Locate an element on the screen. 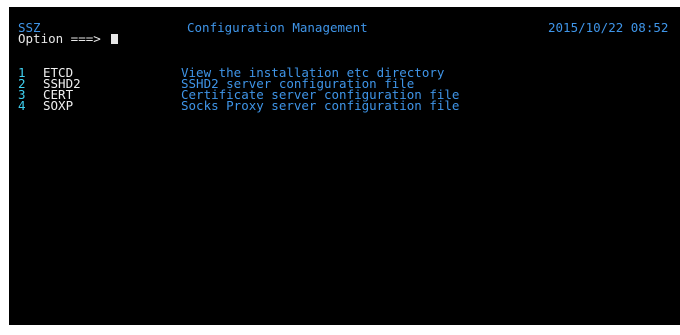 The height and width of the screenshot is (335, 680). command-line: Option ===> is located at coordinates (59, 38).